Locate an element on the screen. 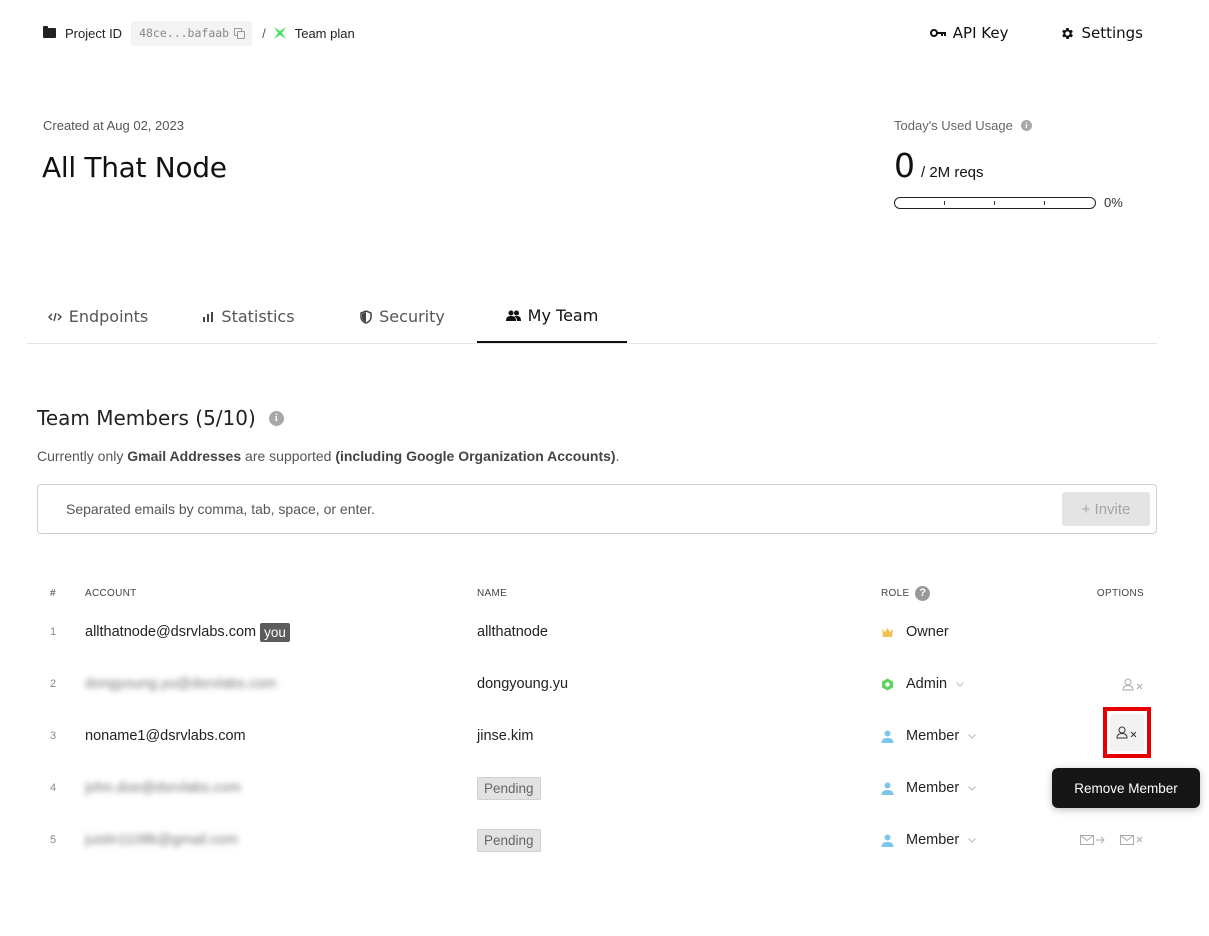 This screenshot has width=1209, height=936. project-id-label: Project ID is located at coordinates (94, 33).